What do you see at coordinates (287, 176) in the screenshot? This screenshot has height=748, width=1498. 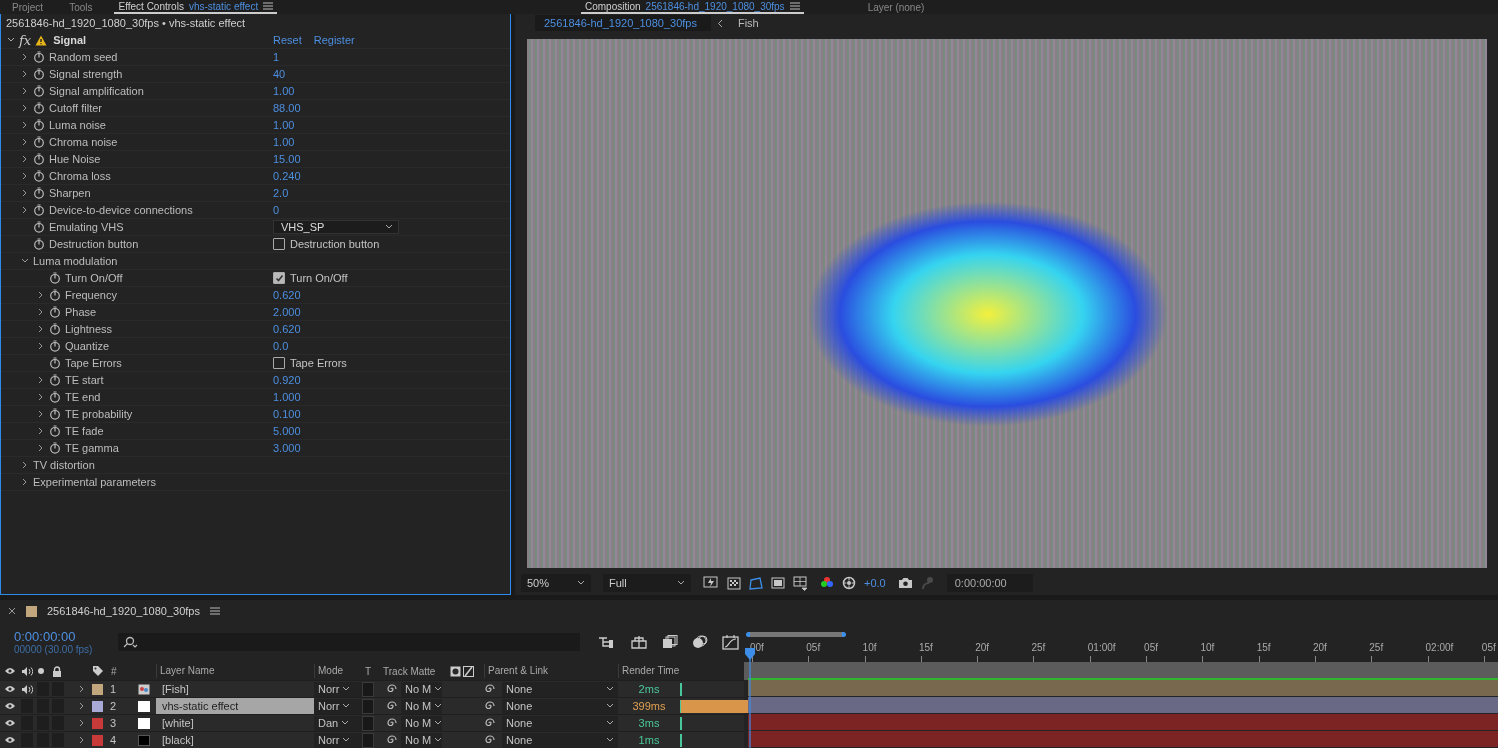 I see `parameter-value: 0.240` at bounding box center [287, 176].